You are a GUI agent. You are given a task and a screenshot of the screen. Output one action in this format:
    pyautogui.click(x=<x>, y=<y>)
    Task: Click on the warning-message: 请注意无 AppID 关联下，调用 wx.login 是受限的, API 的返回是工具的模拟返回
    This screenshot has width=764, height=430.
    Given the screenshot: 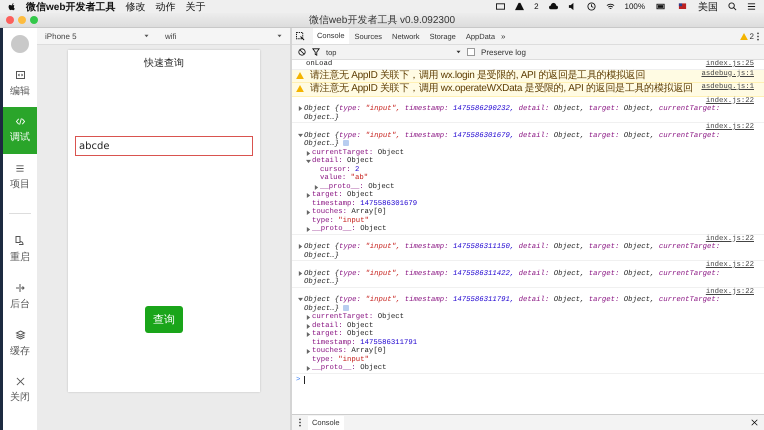 What is the action you would take?
    pyautogui.click(x=478, y=75)
    